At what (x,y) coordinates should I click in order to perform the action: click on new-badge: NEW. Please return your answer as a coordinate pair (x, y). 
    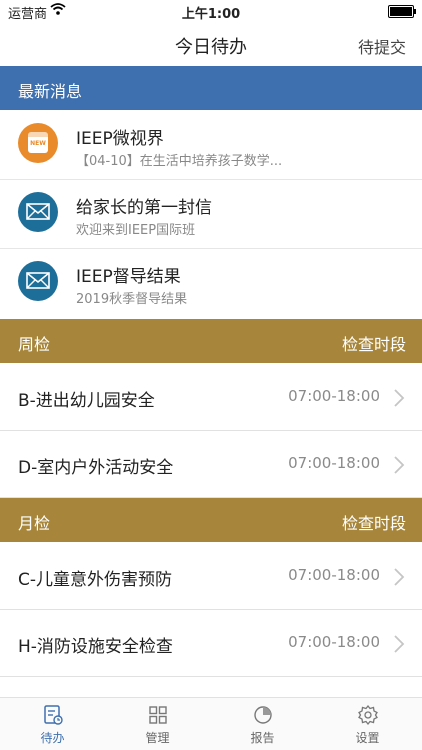
    Looking at the image, I should click on (38, 143).